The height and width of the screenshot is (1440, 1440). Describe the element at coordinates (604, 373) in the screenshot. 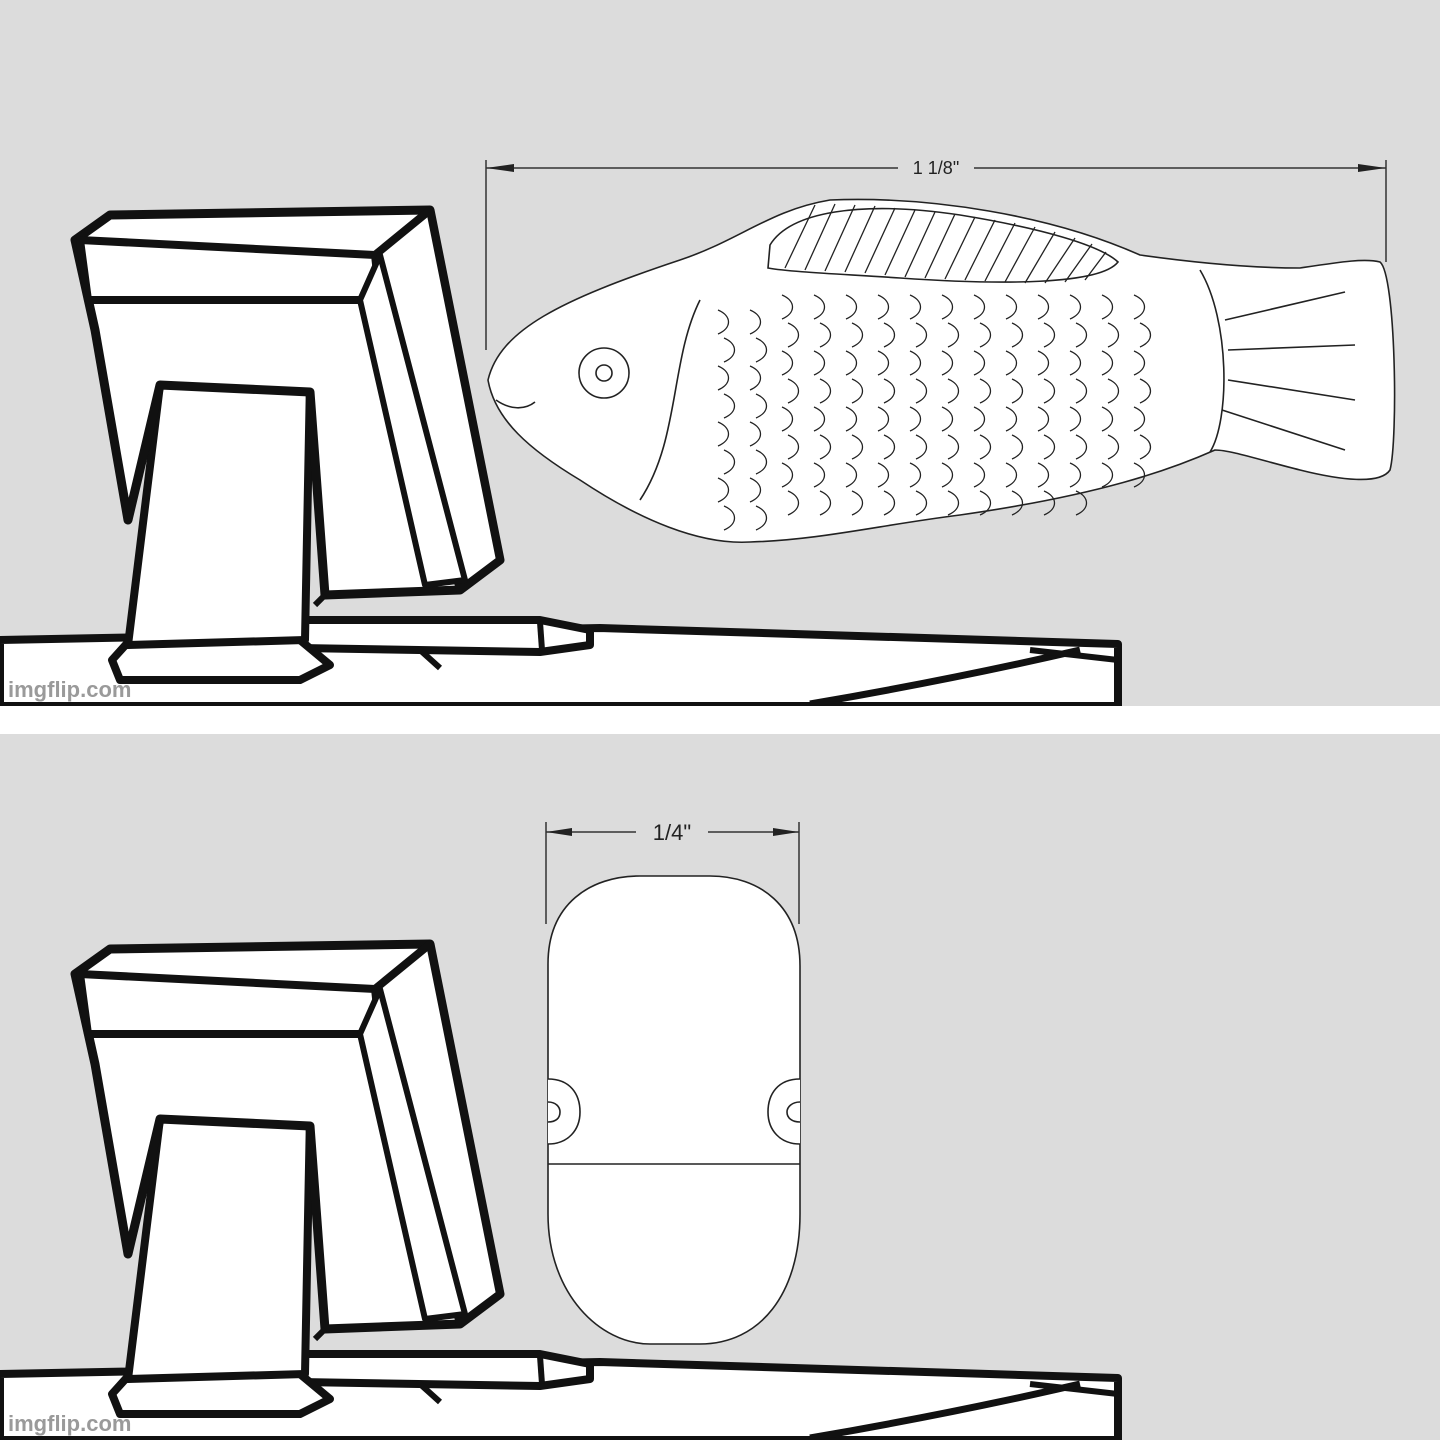

I see `fish-eye-outer` at that location.